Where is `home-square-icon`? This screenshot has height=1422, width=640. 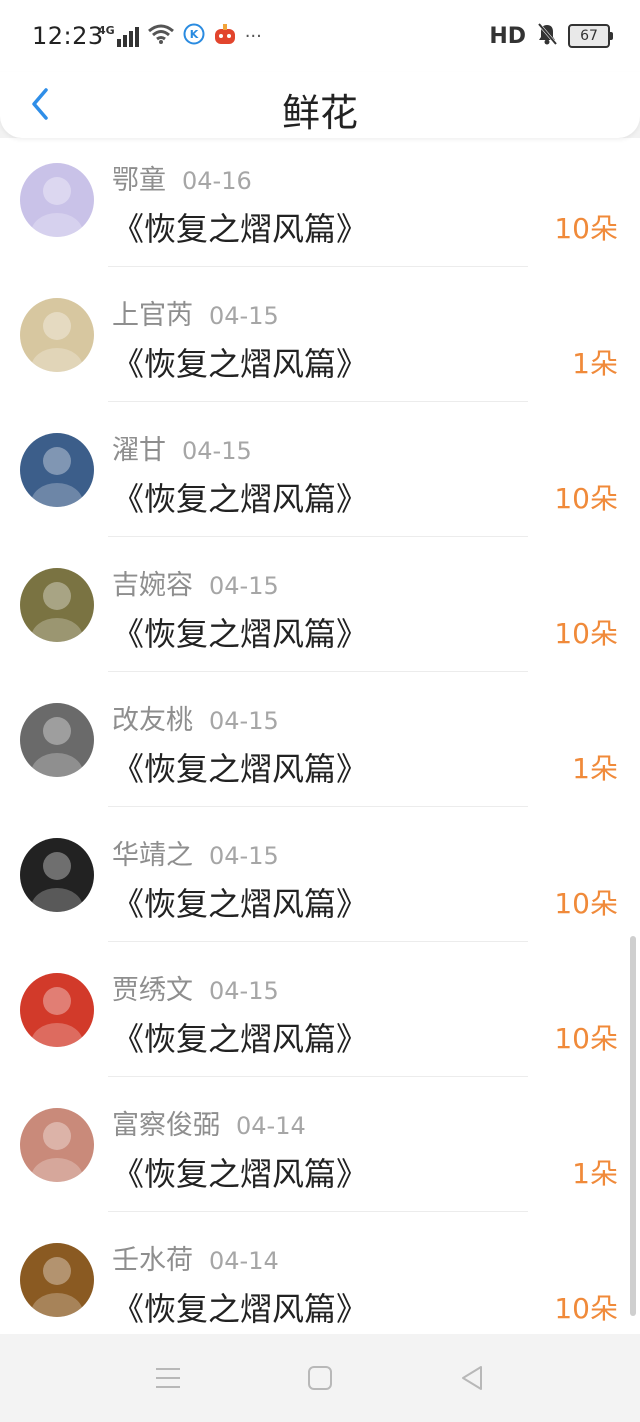 home-square-icon is located at coordinates (320, 1378).